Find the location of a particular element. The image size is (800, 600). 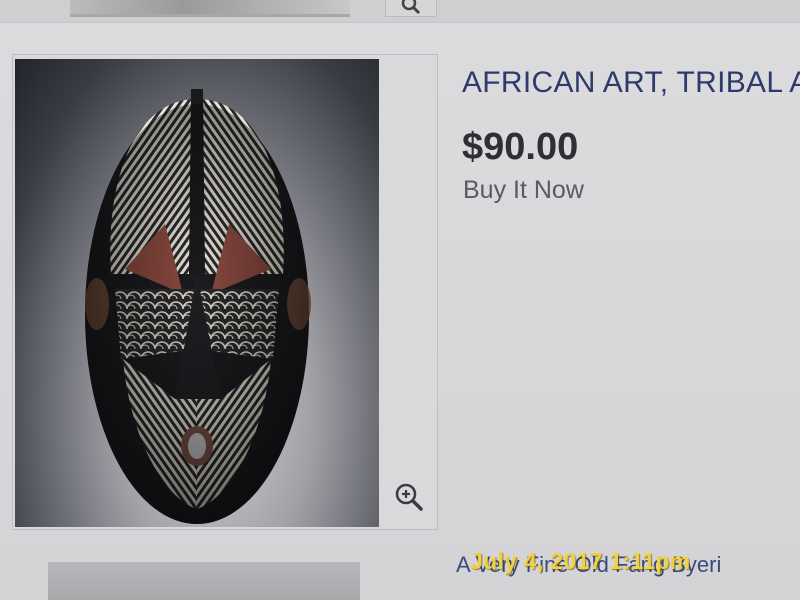

item-price: $90.00 is located at coordinates (520, 147).